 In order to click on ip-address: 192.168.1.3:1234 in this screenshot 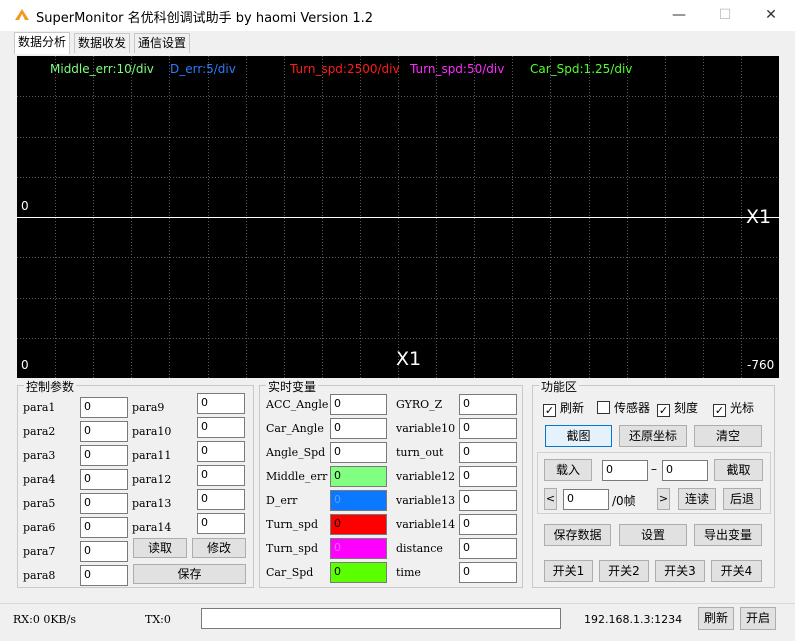, I will do `click(633, 619)`.